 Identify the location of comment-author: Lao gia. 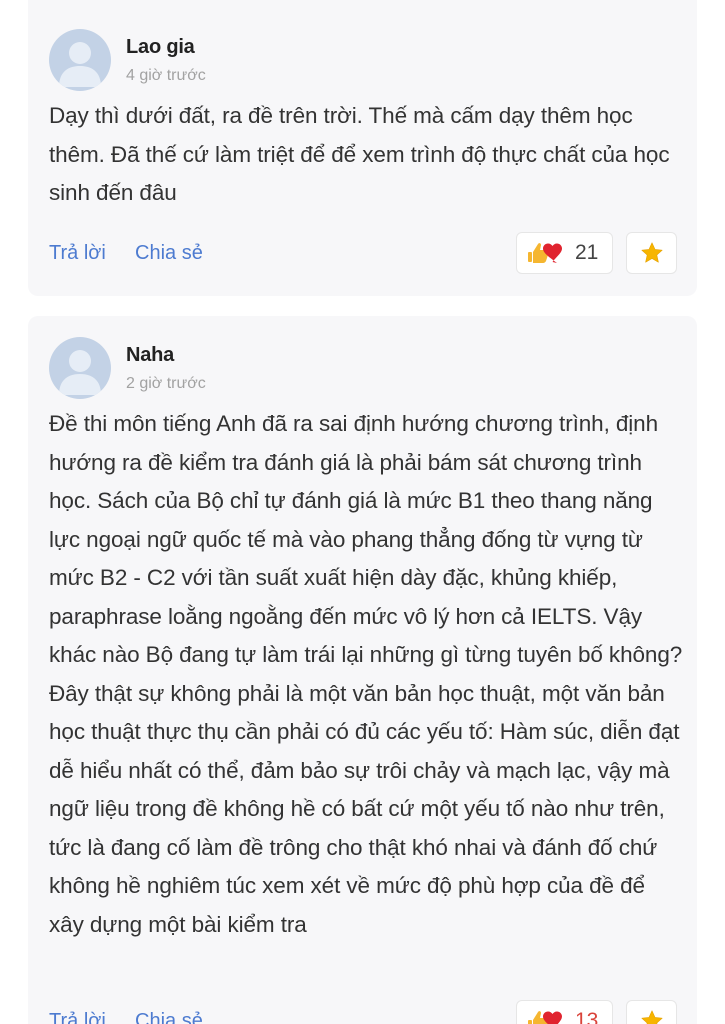
(160, 47).